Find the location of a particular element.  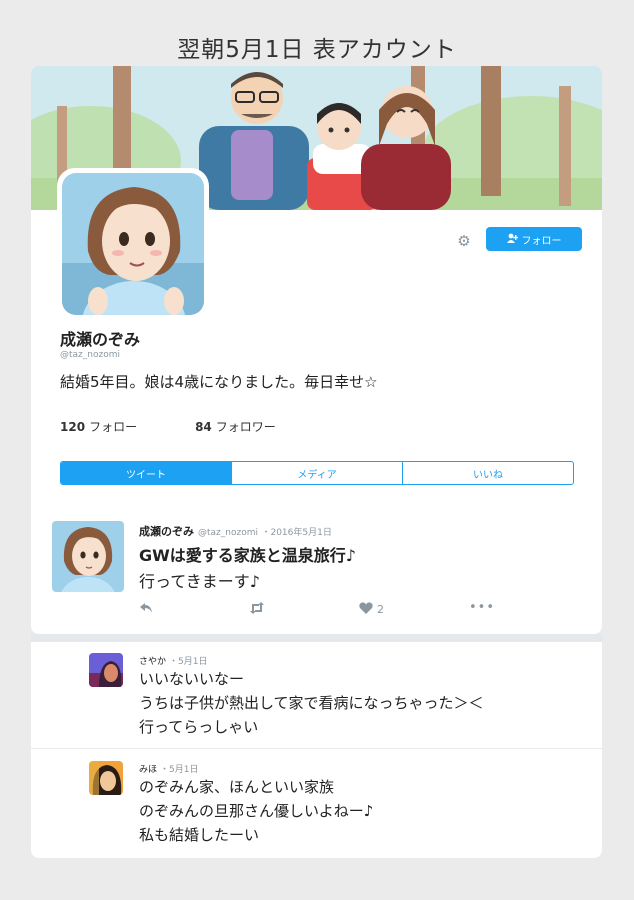

reply-icon is located at coordinates (146, 610).